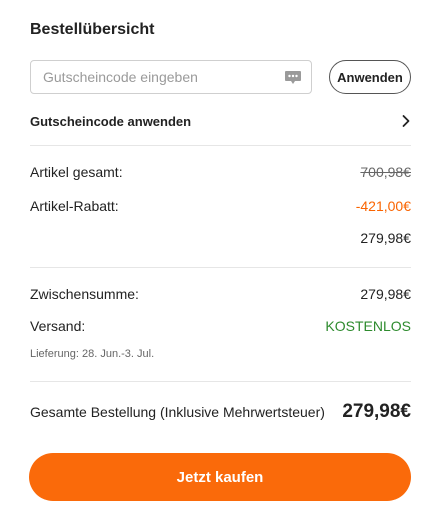 This screenshot has width=443, height=511. Describe the element at coordinates (111, 121) in the screenshot. I see `coupon-link-label: Gutscheincode anwenden` at that location.